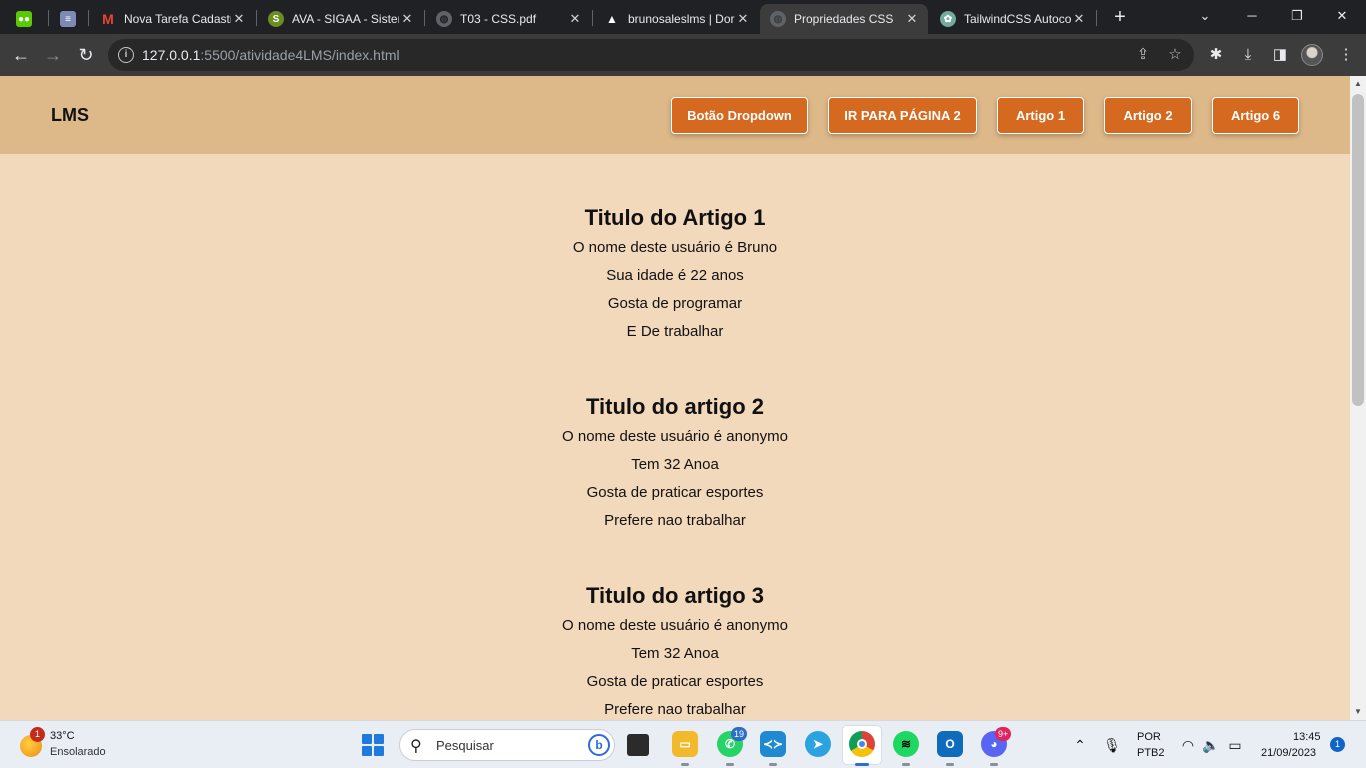 The width and height of the screenshot is (1366, 768). What do you see at coordinates (86, 55) in the screenshot?
I see `reload-button: ↻` at bounding box center [86, 55].